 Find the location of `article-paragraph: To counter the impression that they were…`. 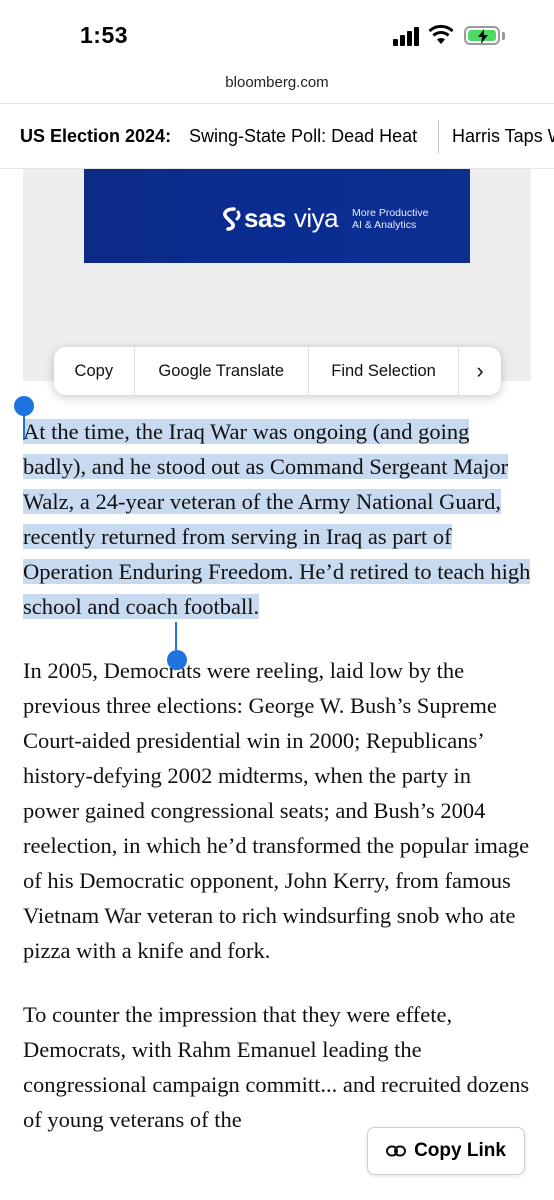

article-paragraph: To counter the impression that they were… is located at coordinates (276, 1067).